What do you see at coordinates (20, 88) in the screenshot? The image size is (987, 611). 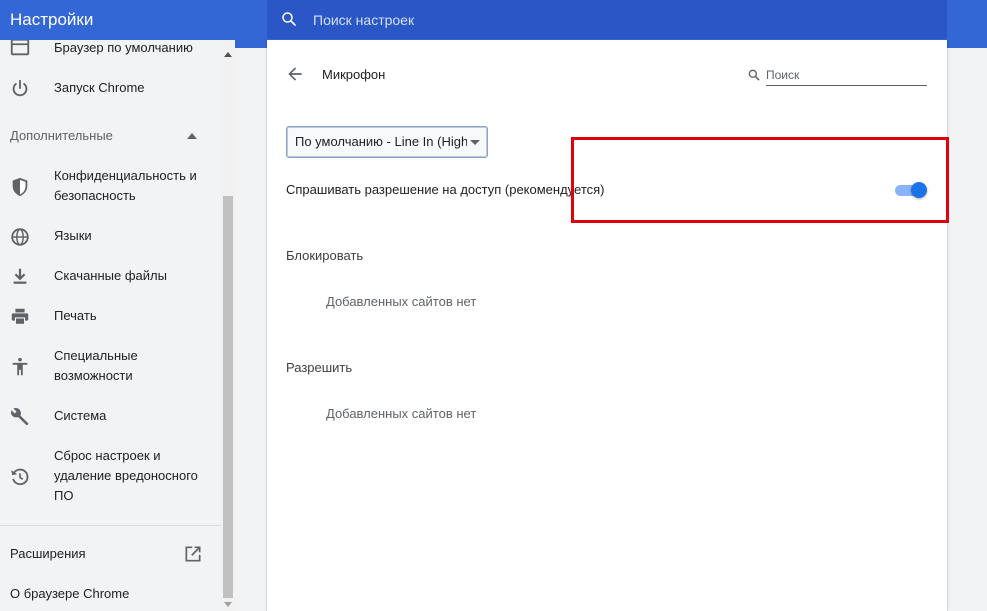 I see `power-icon` at bounding box center [20, 88].